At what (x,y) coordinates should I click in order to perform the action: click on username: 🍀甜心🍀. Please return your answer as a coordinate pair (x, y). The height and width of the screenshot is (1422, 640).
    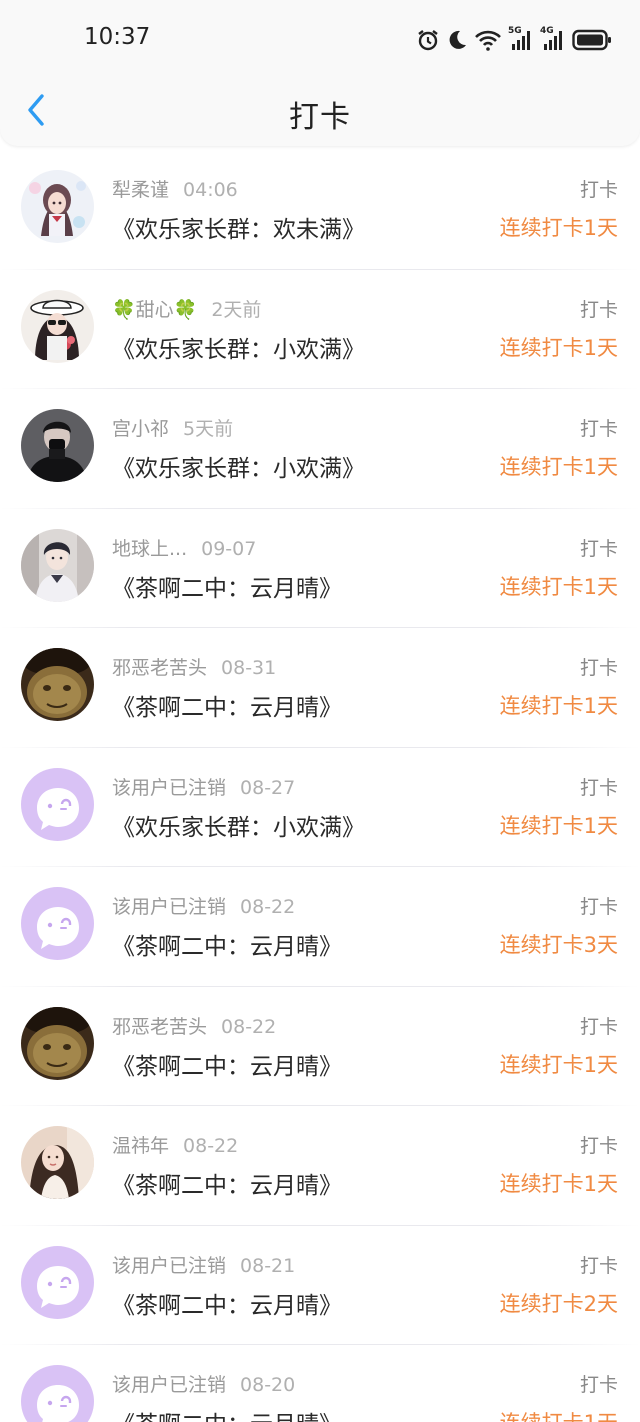
    Looking at the image, I should click on (154, 310).